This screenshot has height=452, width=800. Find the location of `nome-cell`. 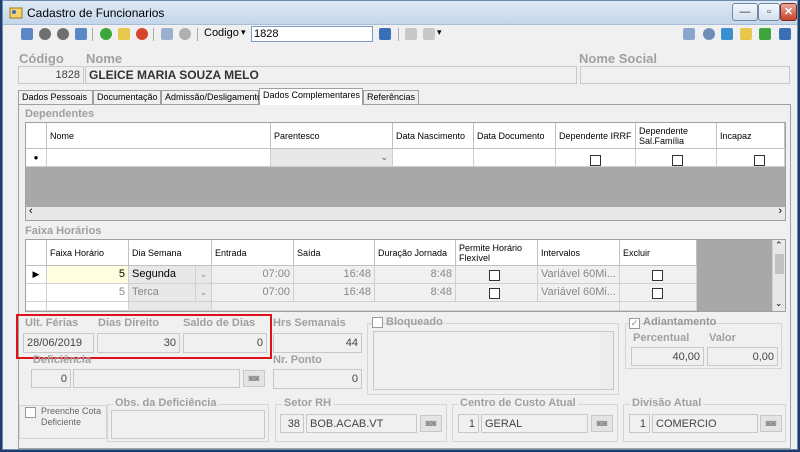

nome-cell is located at coordinates (159, 158).